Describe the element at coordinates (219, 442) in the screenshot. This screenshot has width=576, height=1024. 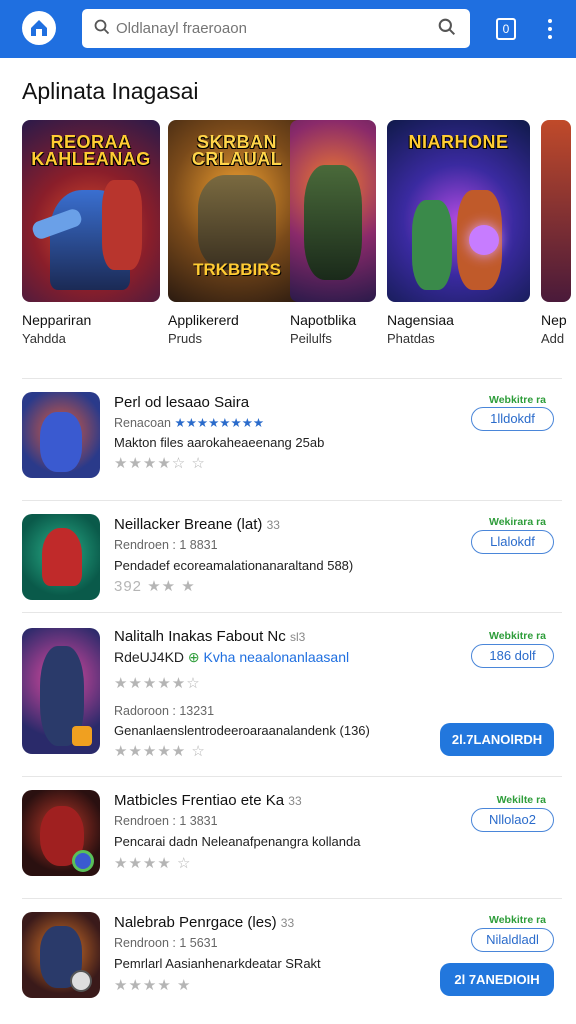
I see `app-description: Makton files aarokaheaeenang 25ab` at that location.